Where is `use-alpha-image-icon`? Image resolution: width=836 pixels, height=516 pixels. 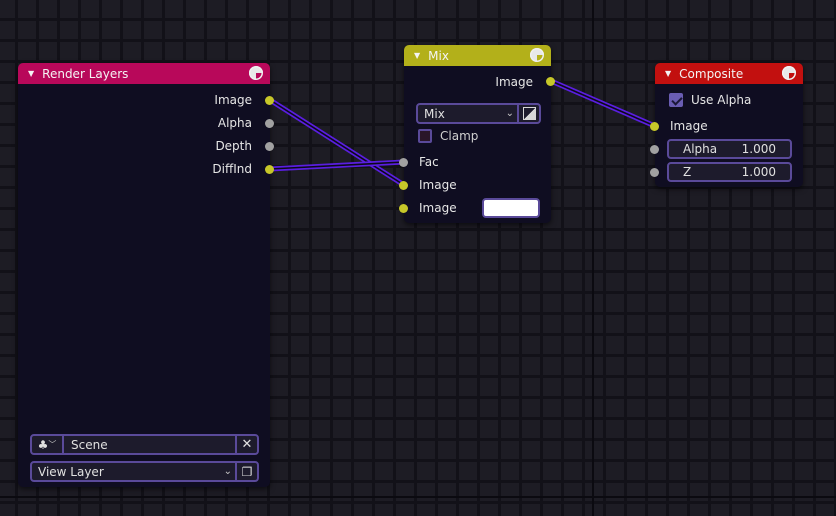 use-alpha-image-icon is located at coordinates (528, 113).